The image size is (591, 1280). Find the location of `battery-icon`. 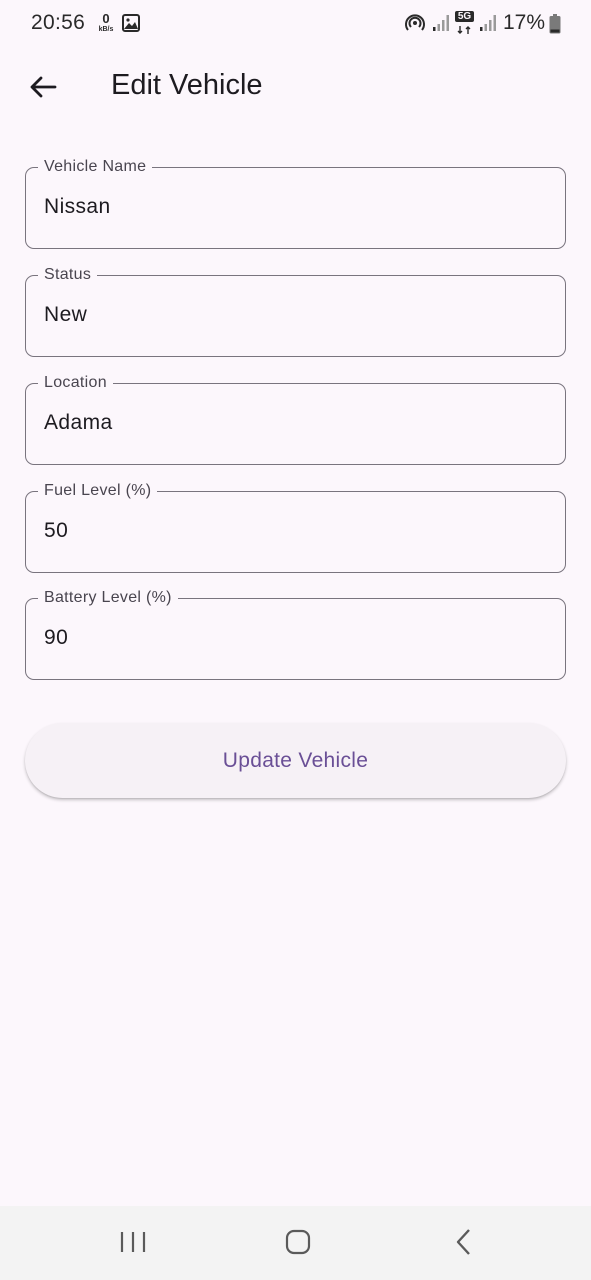

battery-icon is located at coordinates (555, 24).